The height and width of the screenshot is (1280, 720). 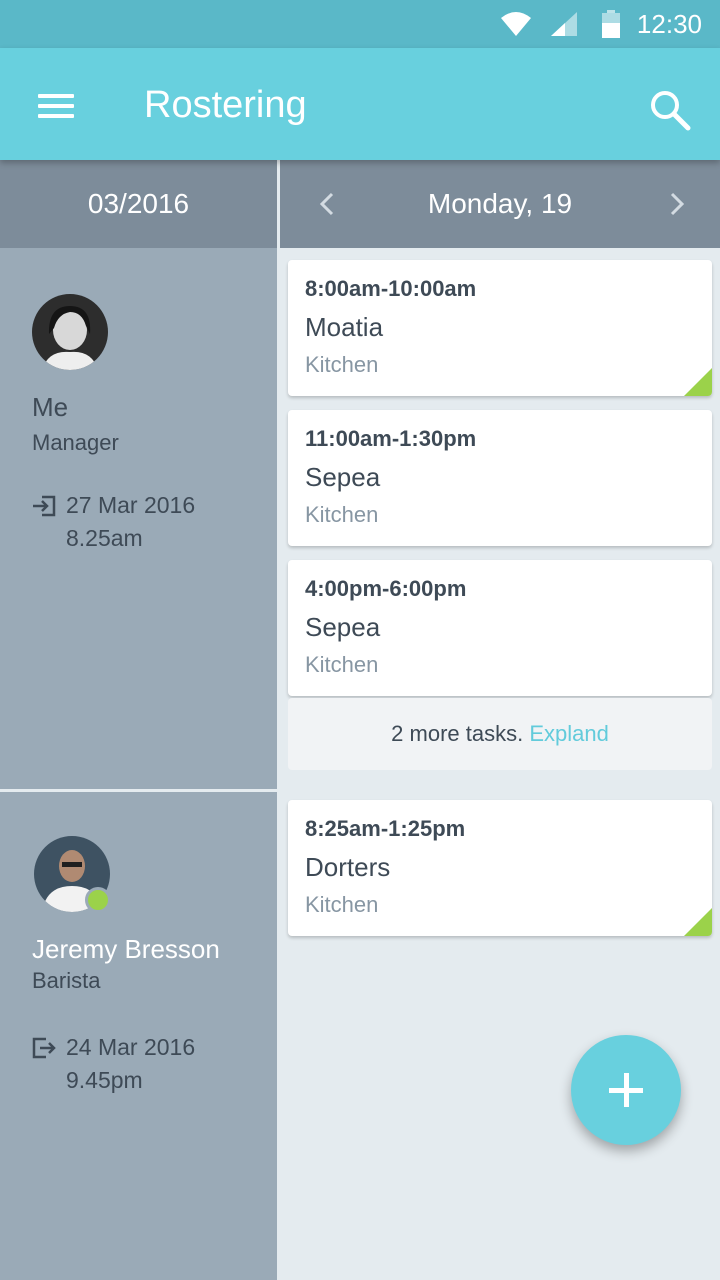 I want to click on status-time: 12:30, so click(x=669, y=24).